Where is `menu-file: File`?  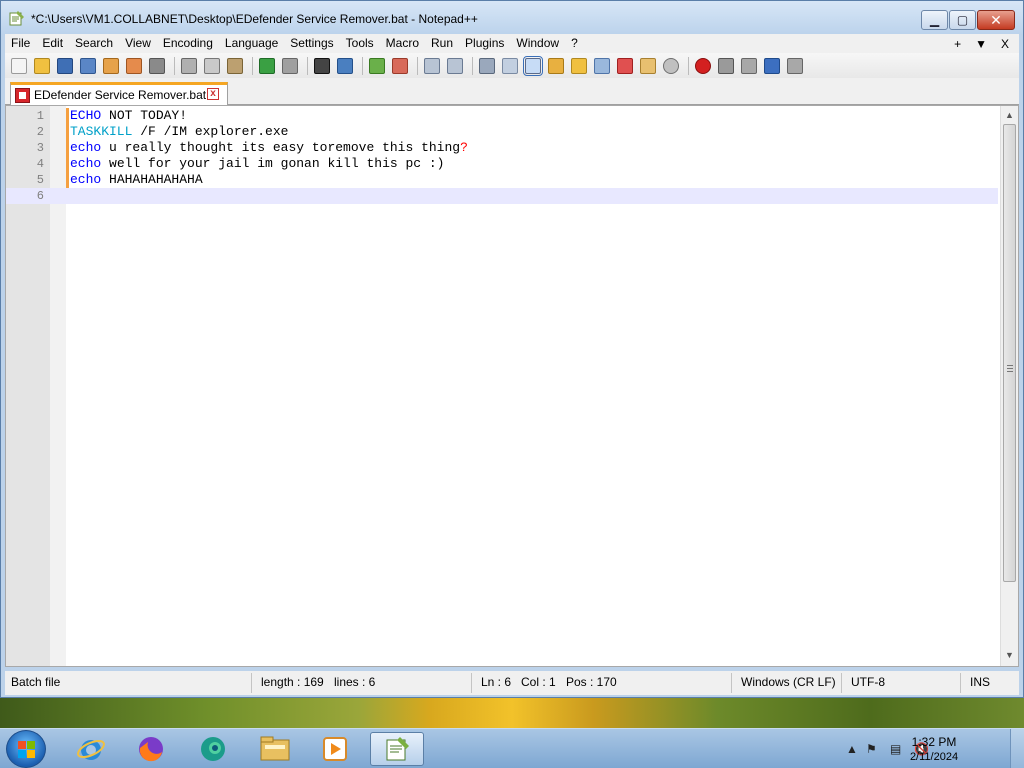 menu-file: File is located at coordinates (20, 43).